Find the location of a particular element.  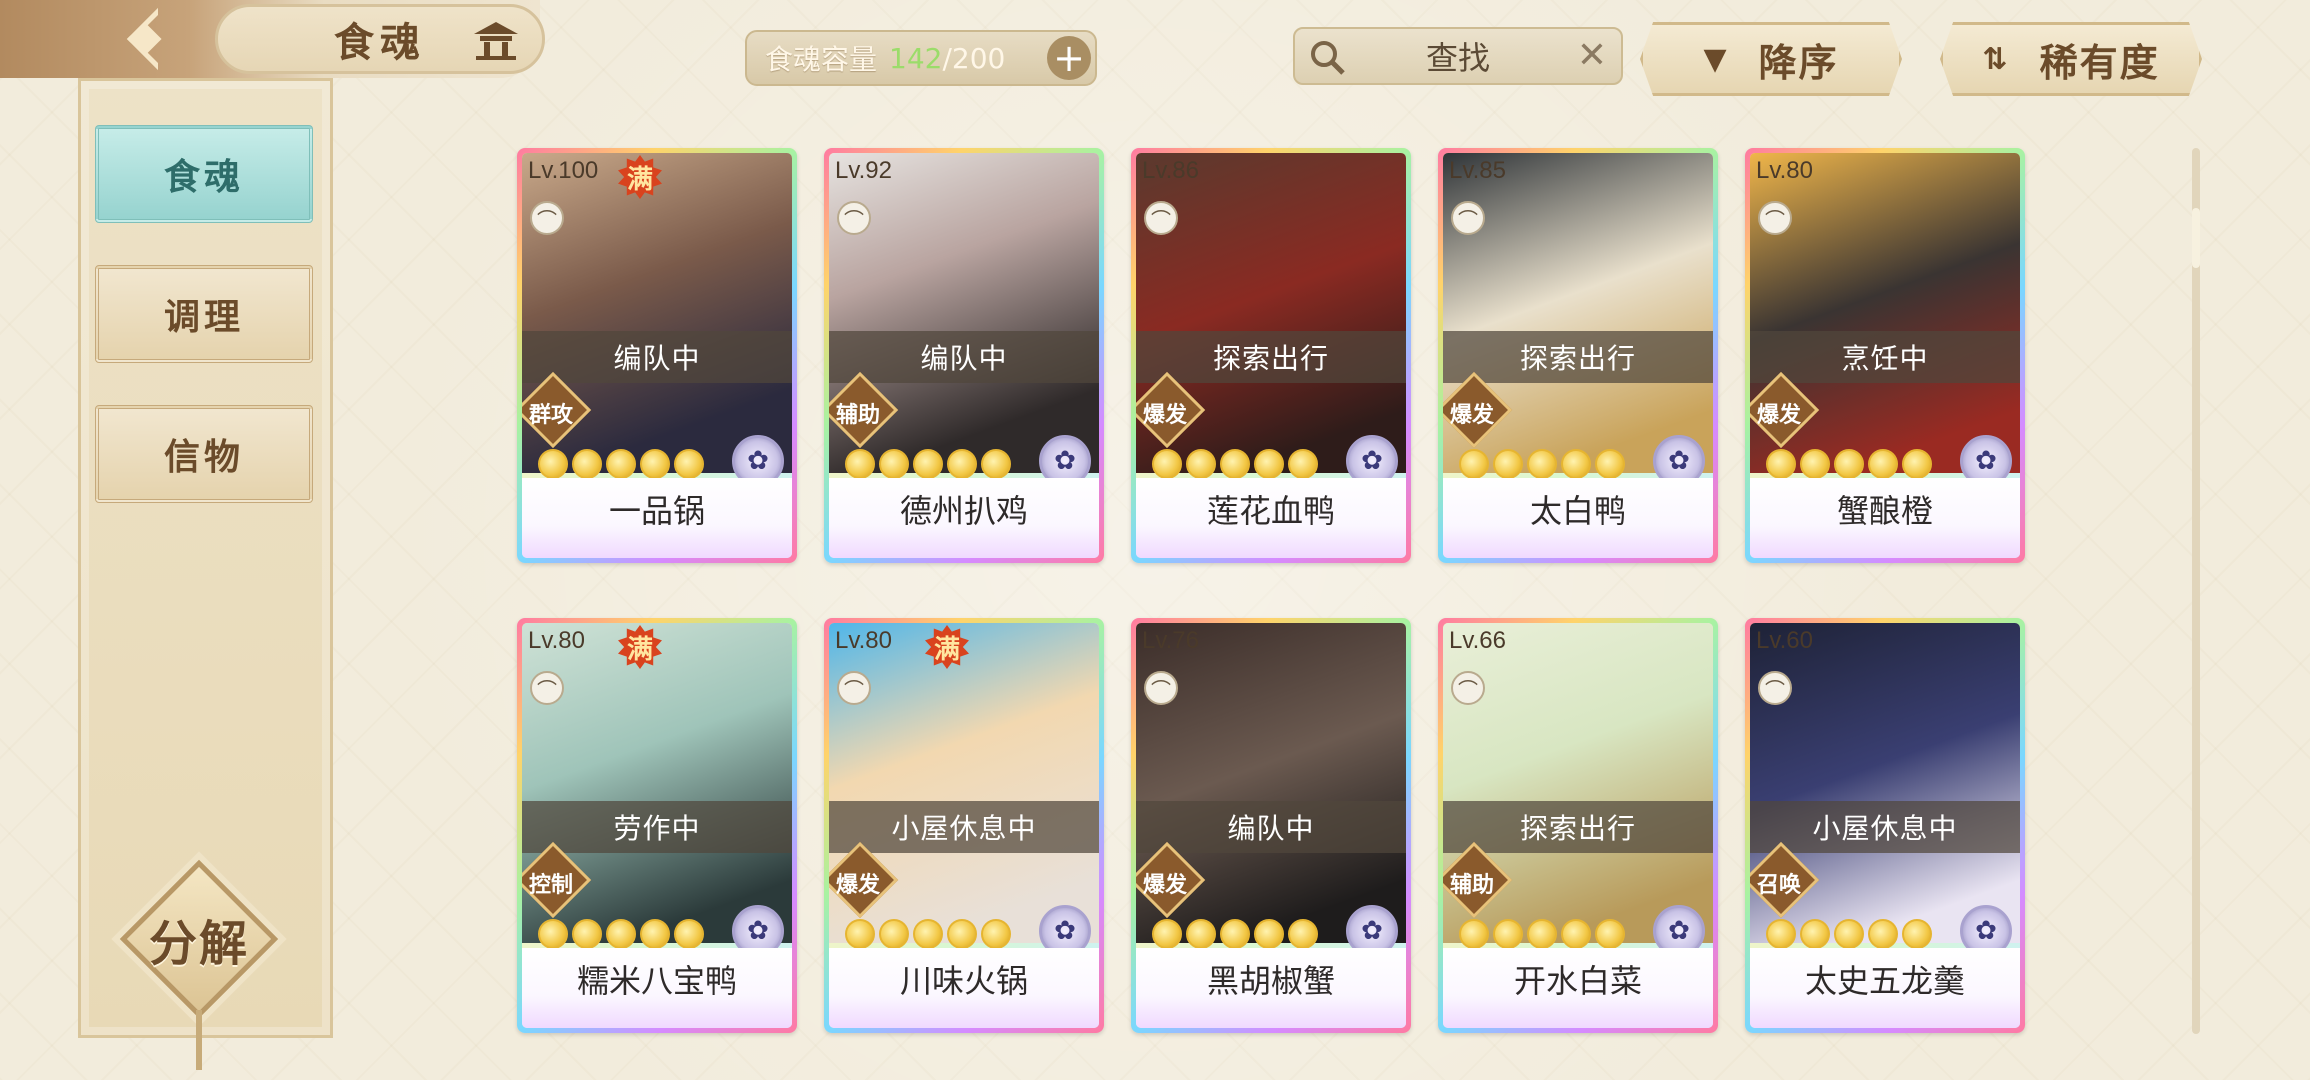

card-status: 编队中 is located at coordinates (1271, 827).